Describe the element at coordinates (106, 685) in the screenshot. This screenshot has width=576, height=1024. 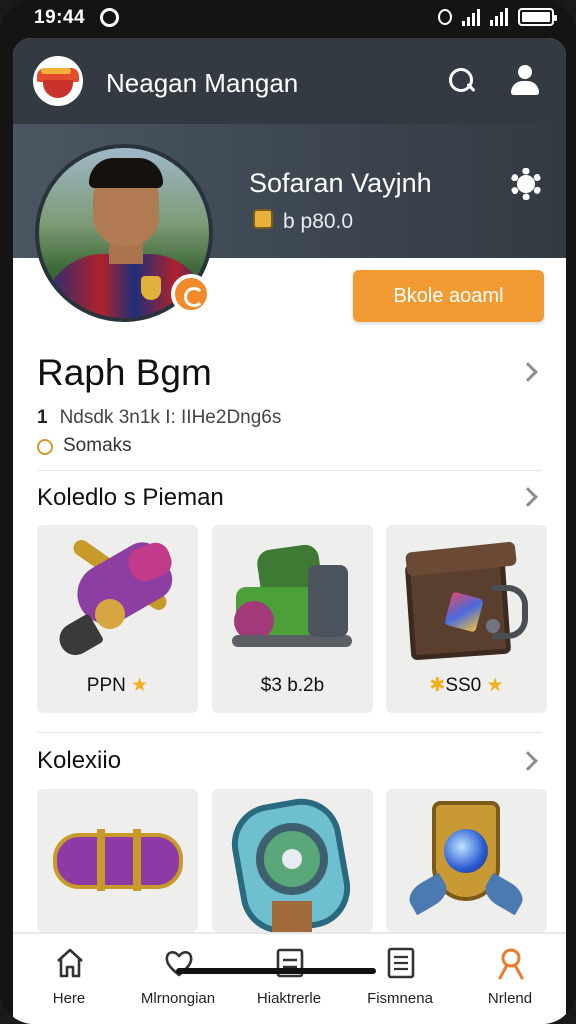
I see `item-label: PPN` at that location.